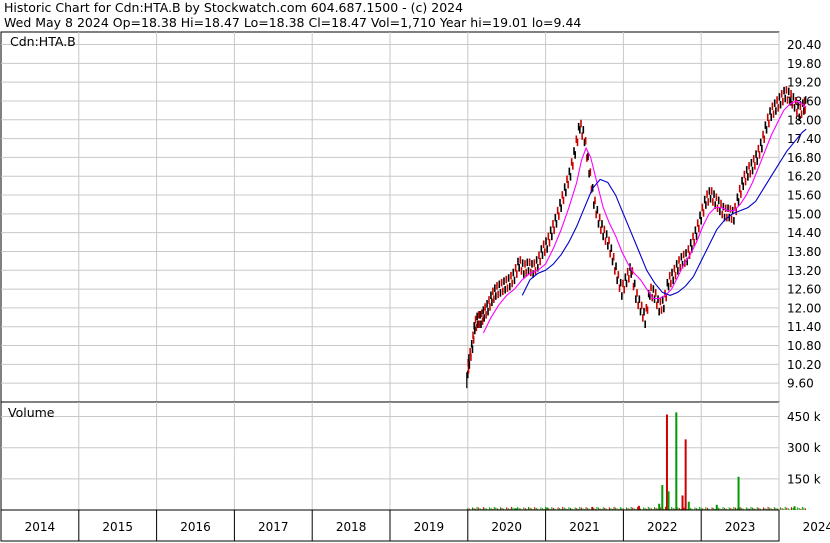 This screenshot has width=830, height=543. Describe the element at coordinates (117, 527) in the screenshot. I see `year-label: 2015` at that location.